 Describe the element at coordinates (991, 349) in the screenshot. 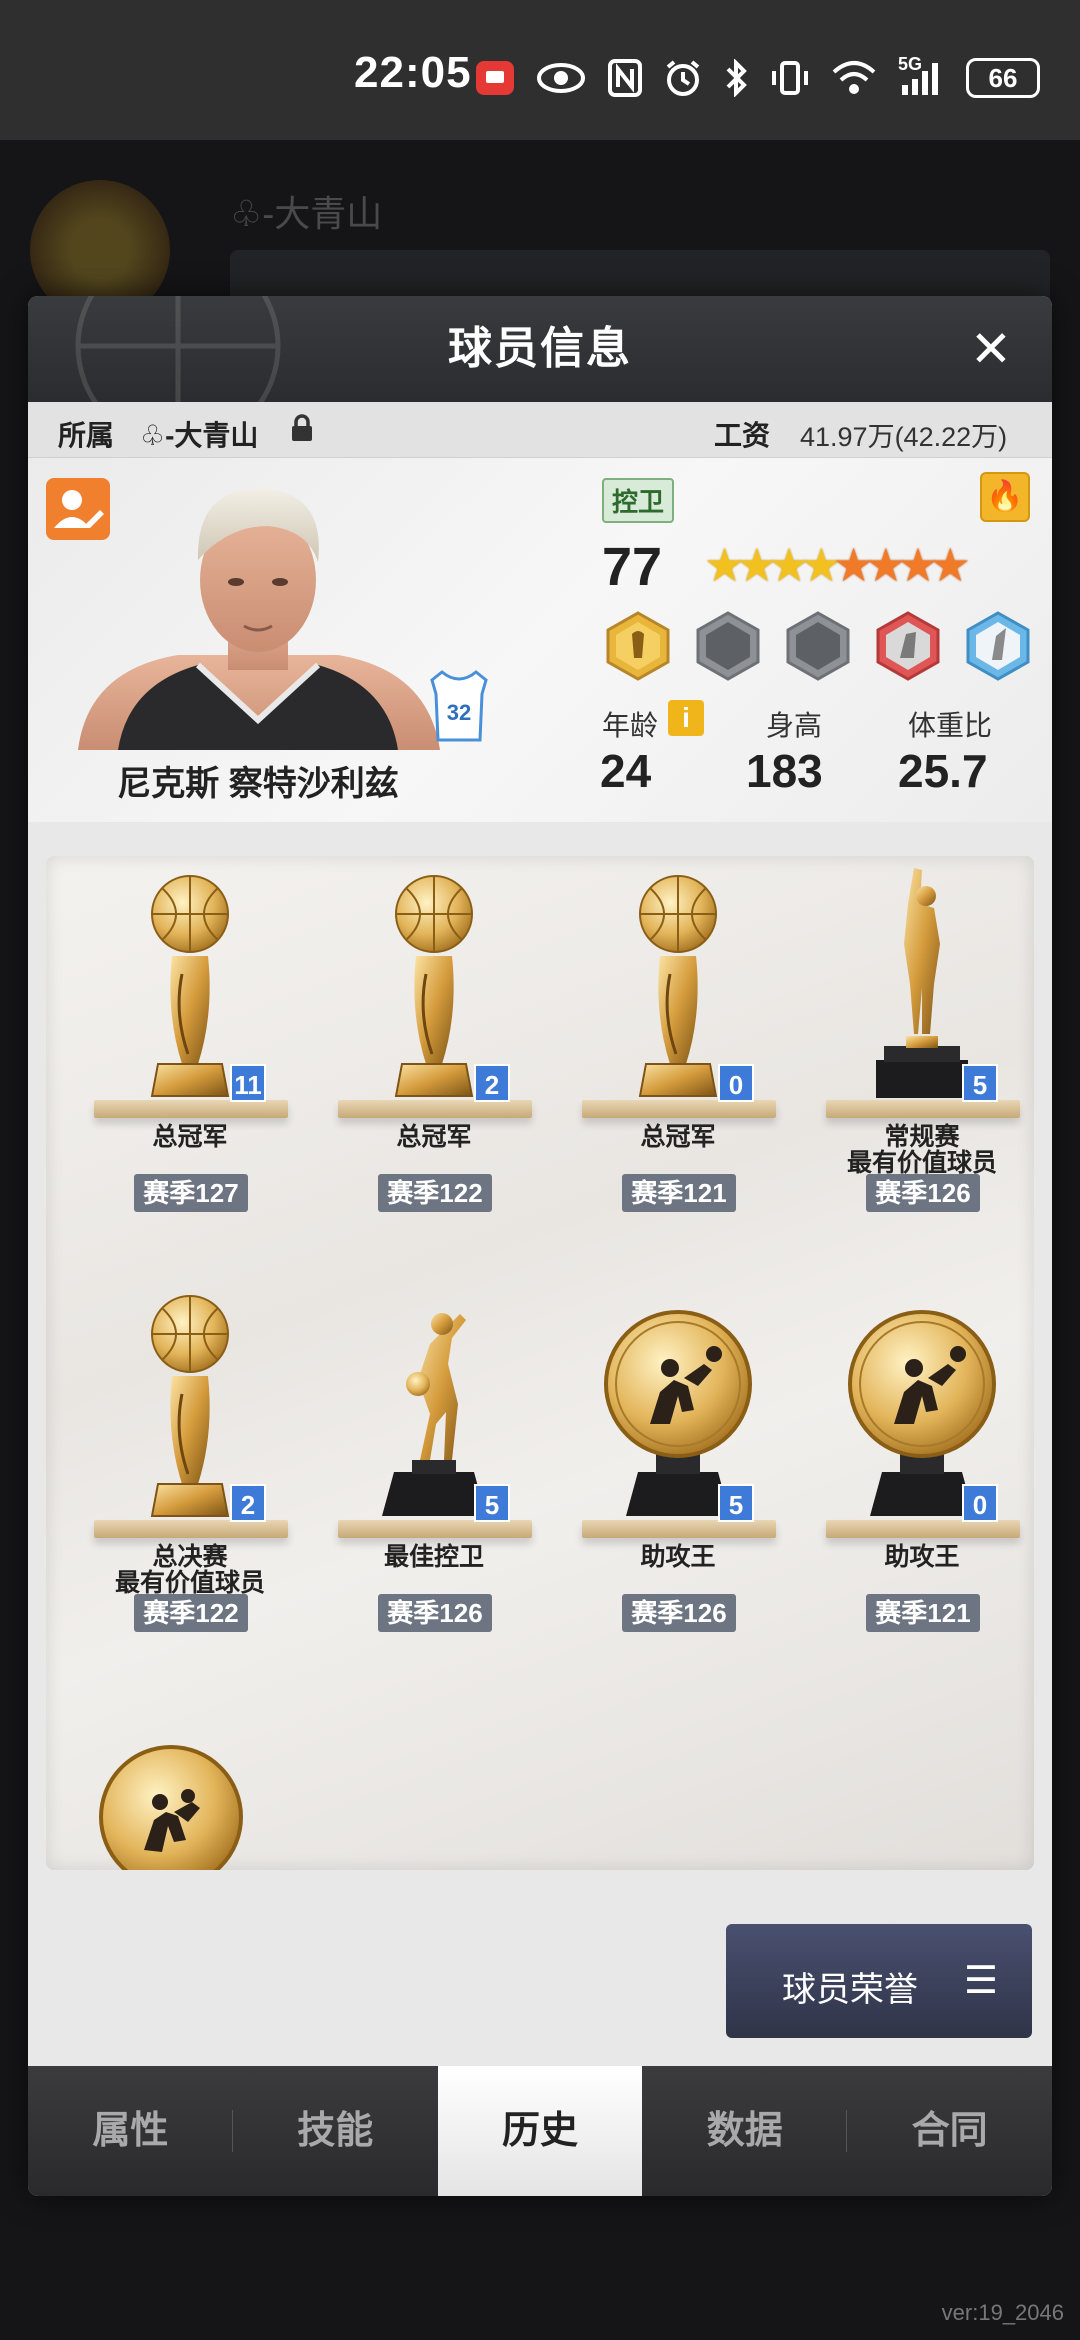

I see `close-button: ✕` at that location.